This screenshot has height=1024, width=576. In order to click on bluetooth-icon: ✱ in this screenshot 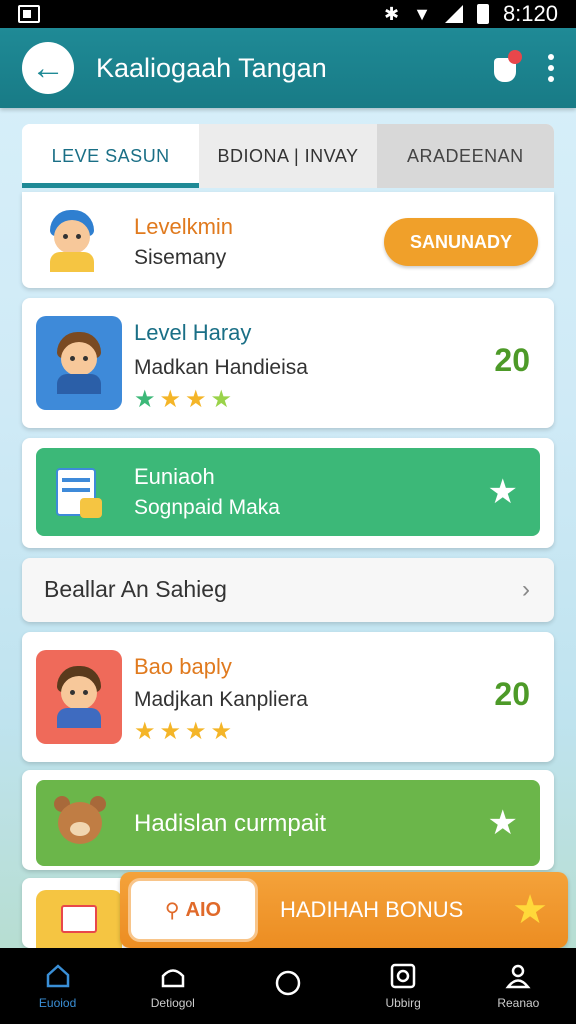, I will do `click(392, 14)`.